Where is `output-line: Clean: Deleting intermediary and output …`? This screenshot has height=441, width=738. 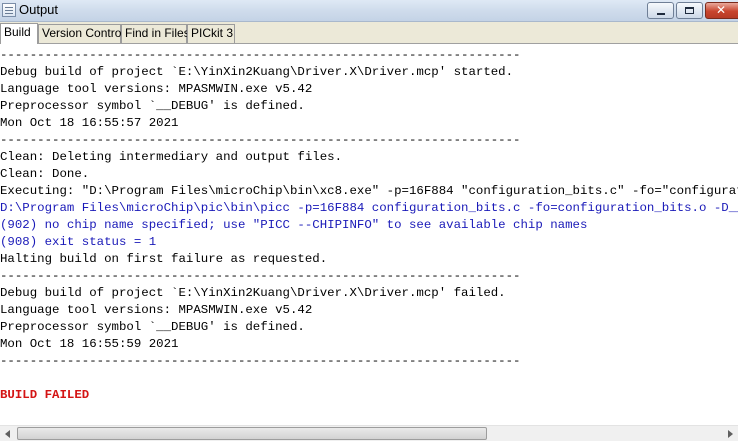
output-line: Clean: Deleting intermediary and output … is located at coordinates (171, 157).